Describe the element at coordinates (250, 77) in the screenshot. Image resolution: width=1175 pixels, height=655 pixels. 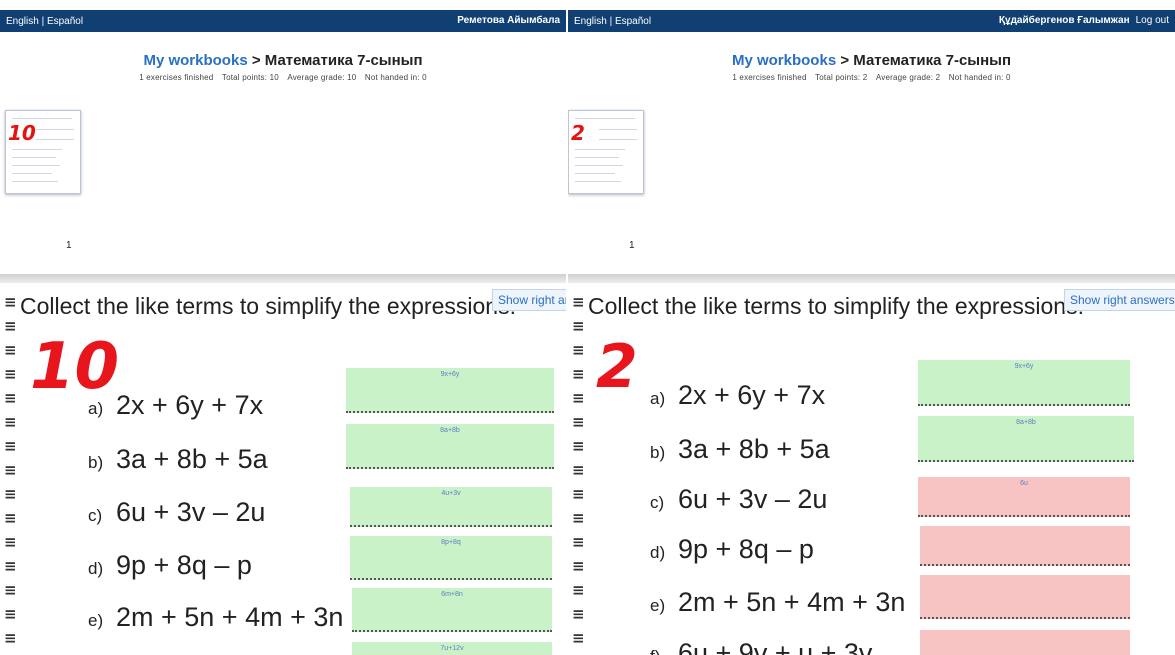
I see `stat-total-points: Total points: 10` at that location.